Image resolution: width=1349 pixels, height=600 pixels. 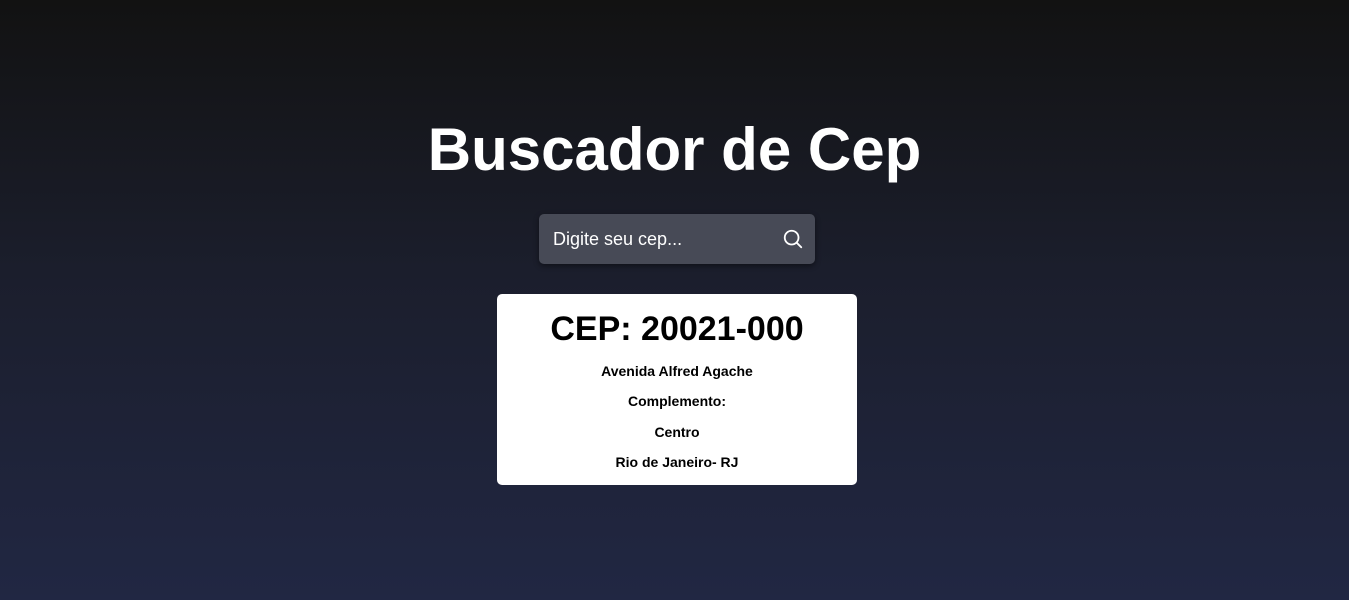 What do you see at coordinates (677, 329) in the screenshot?
I see `cep-heading: CEP: 20021-000` at bounding box center [677, 329].